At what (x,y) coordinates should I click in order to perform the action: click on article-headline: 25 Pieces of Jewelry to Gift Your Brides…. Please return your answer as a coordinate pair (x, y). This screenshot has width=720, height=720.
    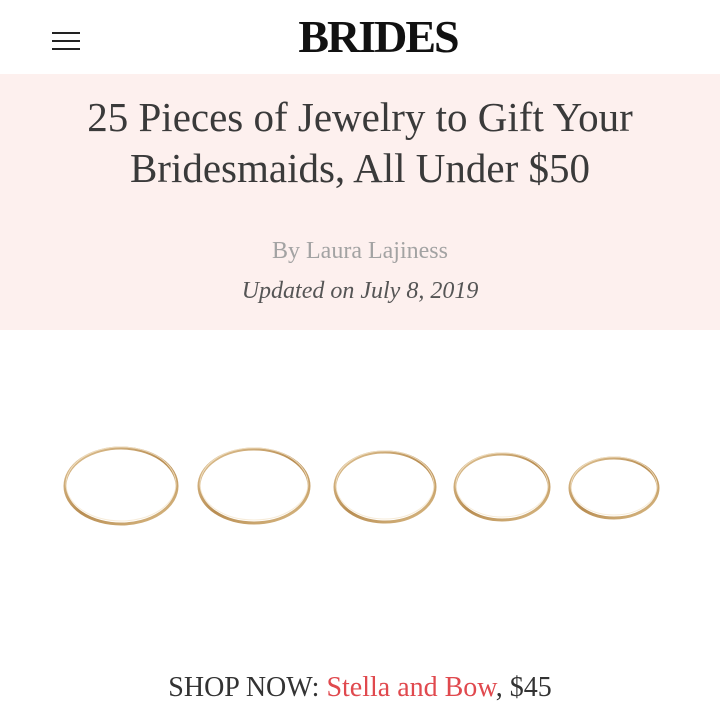
    Looking at the image, I should click on (360, 142).